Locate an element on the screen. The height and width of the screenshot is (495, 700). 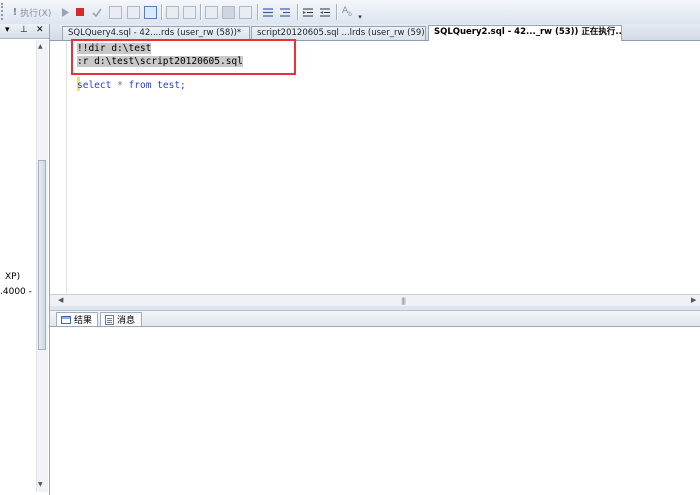
tab-results-label: 结果 is located at coordinates (83, 321).